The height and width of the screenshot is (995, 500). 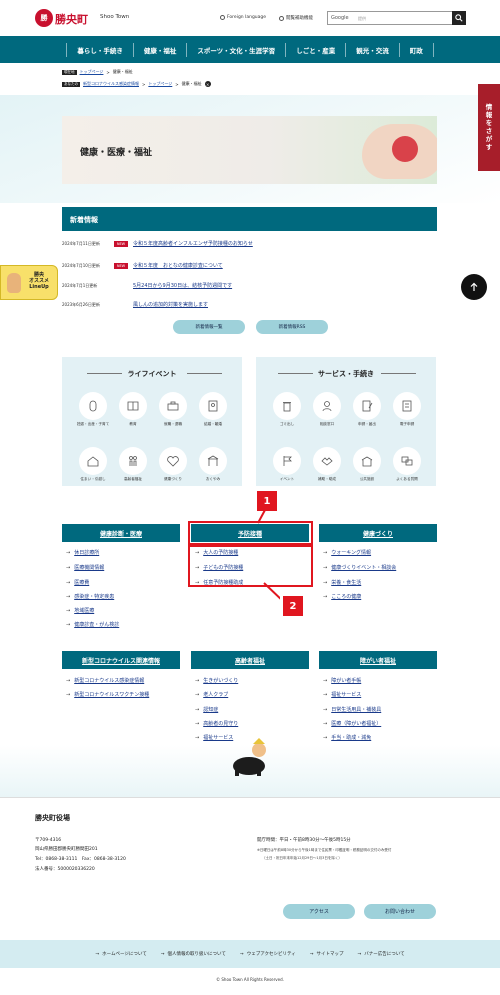 What do you see at coordinates (133, 461) in the screenshot?
I see `elderly-icon` at bounding box center [133, 461].